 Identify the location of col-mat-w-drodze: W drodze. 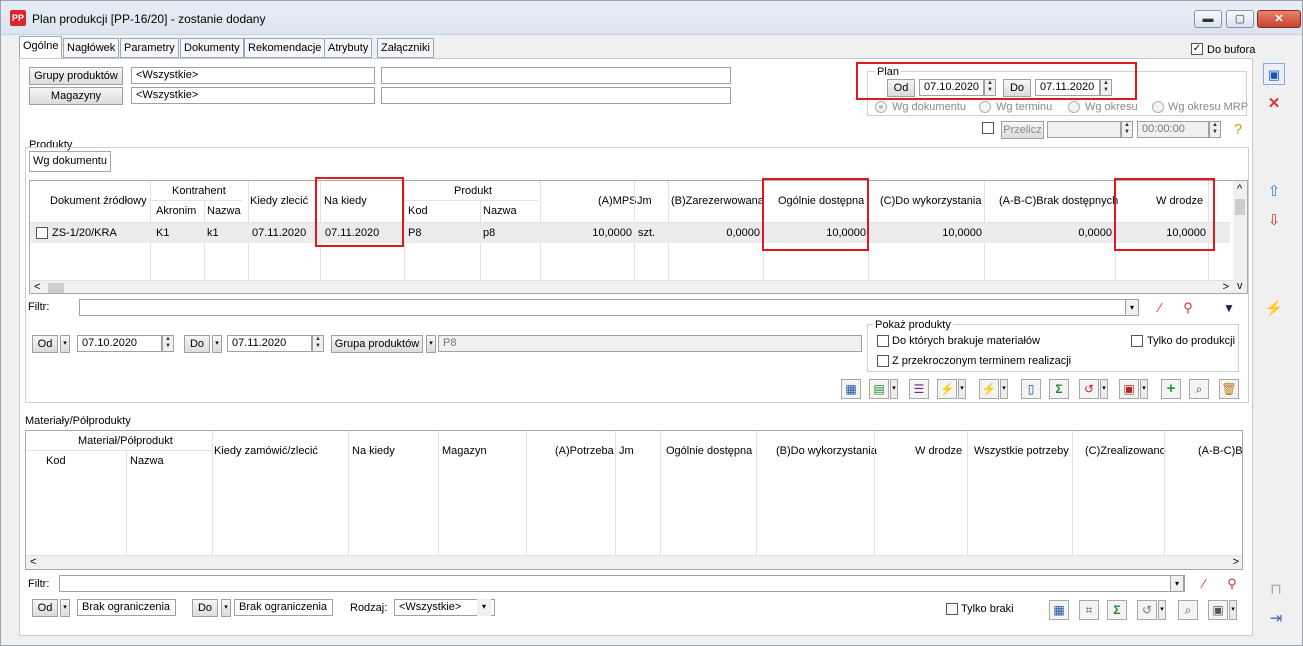
(938, 451).